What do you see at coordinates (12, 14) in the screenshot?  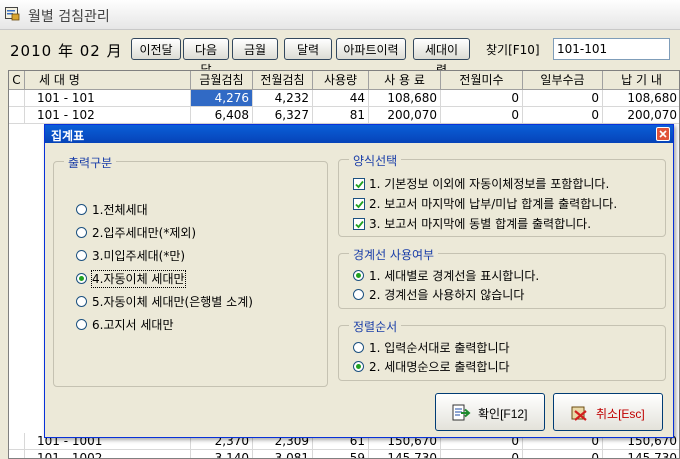 I see `app-icon` at bounding box center [12, 14].